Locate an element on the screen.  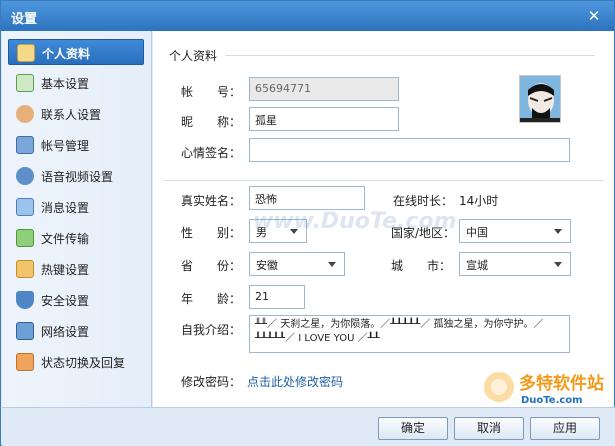
sidebar-item-label: 基本设置 is located at coordinates (65, 84).